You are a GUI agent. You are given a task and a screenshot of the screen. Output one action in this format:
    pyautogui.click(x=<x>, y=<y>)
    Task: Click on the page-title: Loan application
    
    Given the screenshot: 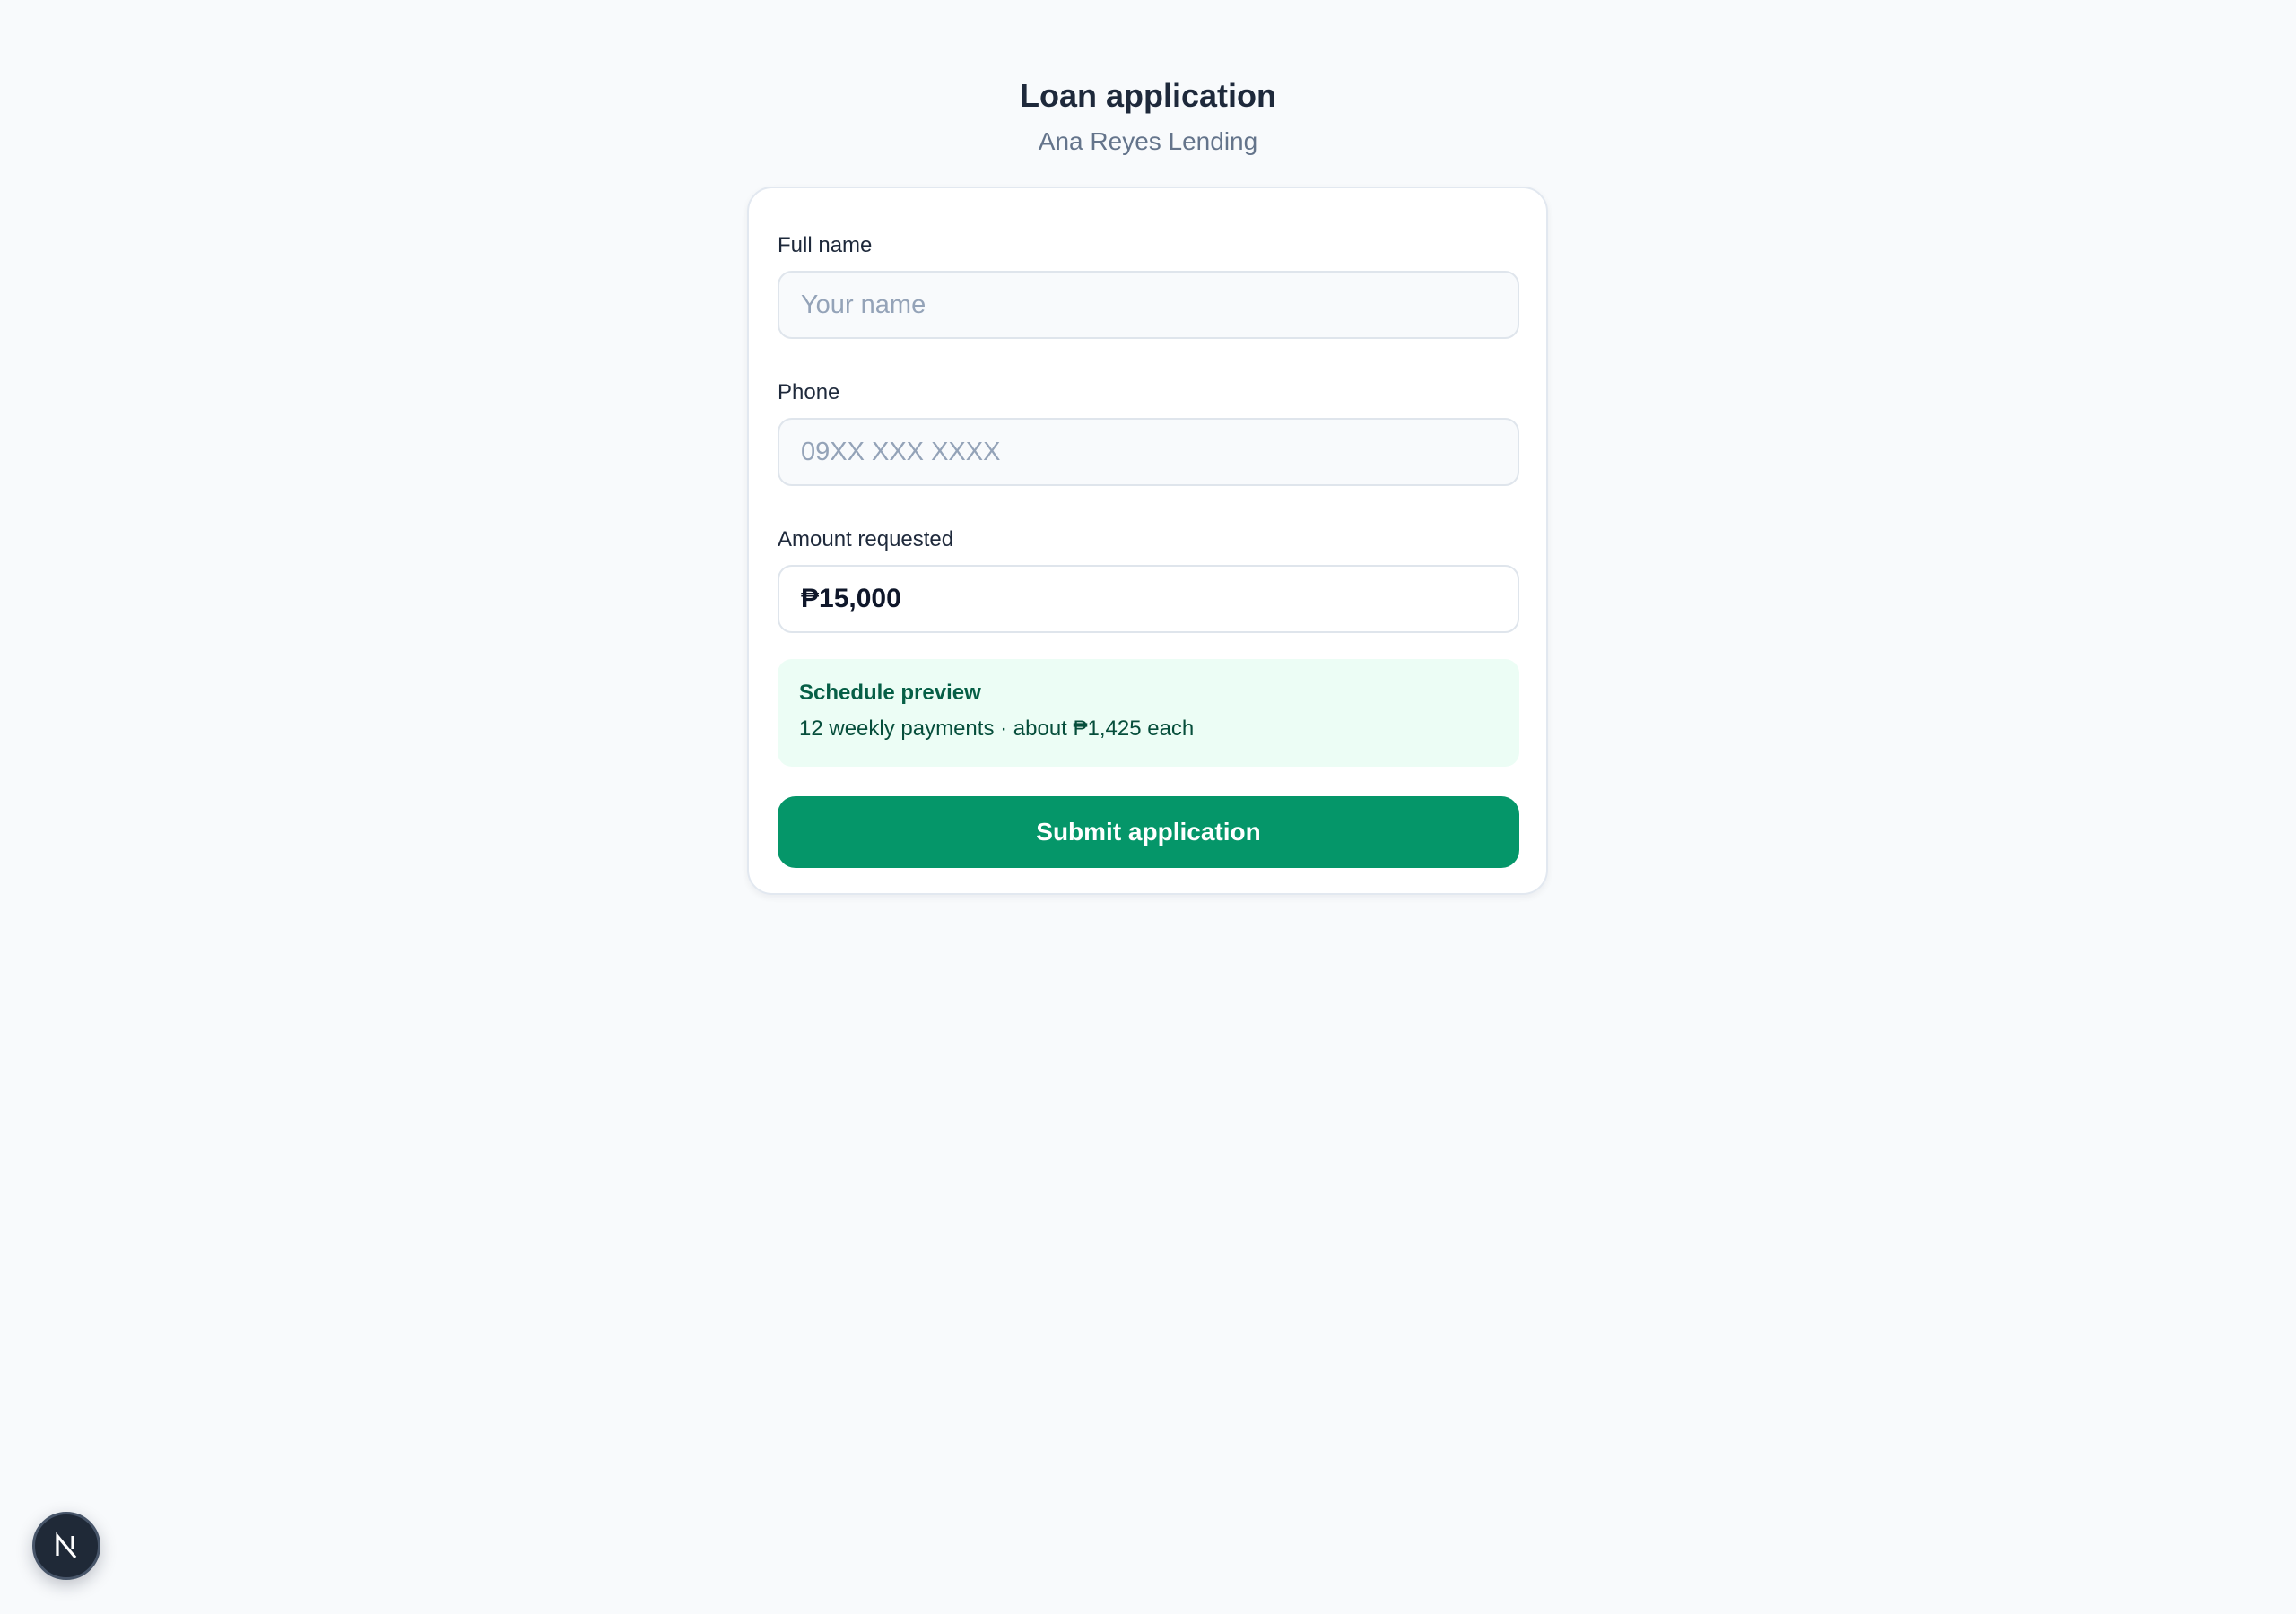 What is the action you would take?
    pyautogui.click(x=1147, y=95)
    